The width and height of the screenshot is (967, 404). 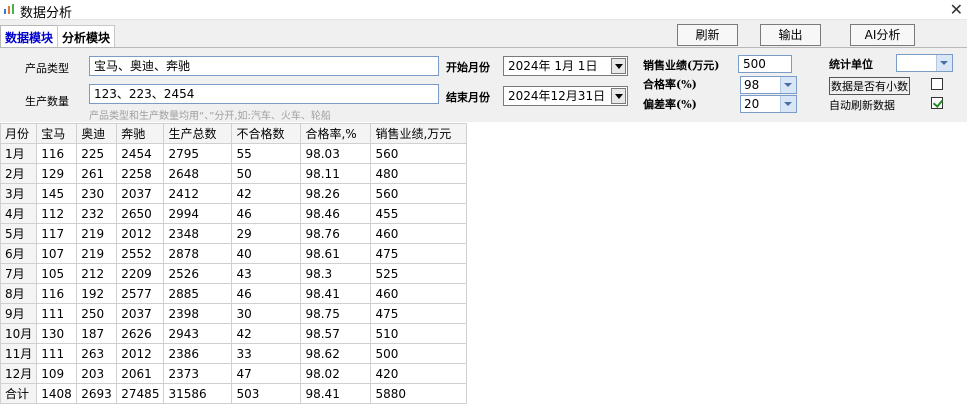 What do you see at coordinates (57, 193) in the screenshot?
I see `table-cell: 145` at bounding box center [57, 193].